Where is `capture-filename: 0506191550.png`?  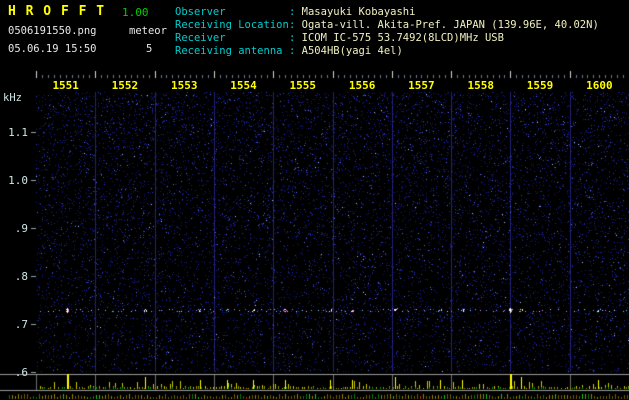
capture-filename: 0506191550.png is located at coordinates (52, 31).